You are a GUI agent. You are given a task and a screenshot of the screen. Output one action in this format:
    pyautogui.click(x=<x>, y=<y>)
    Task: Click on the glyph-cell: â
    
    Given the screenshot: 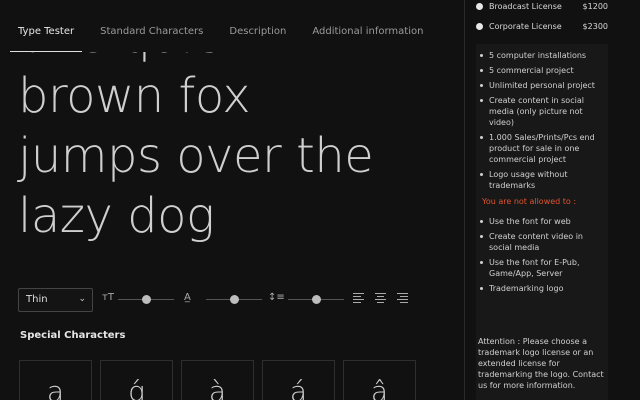 What is the action you would take?
    pyautogui.click(x=379, y=380)
    